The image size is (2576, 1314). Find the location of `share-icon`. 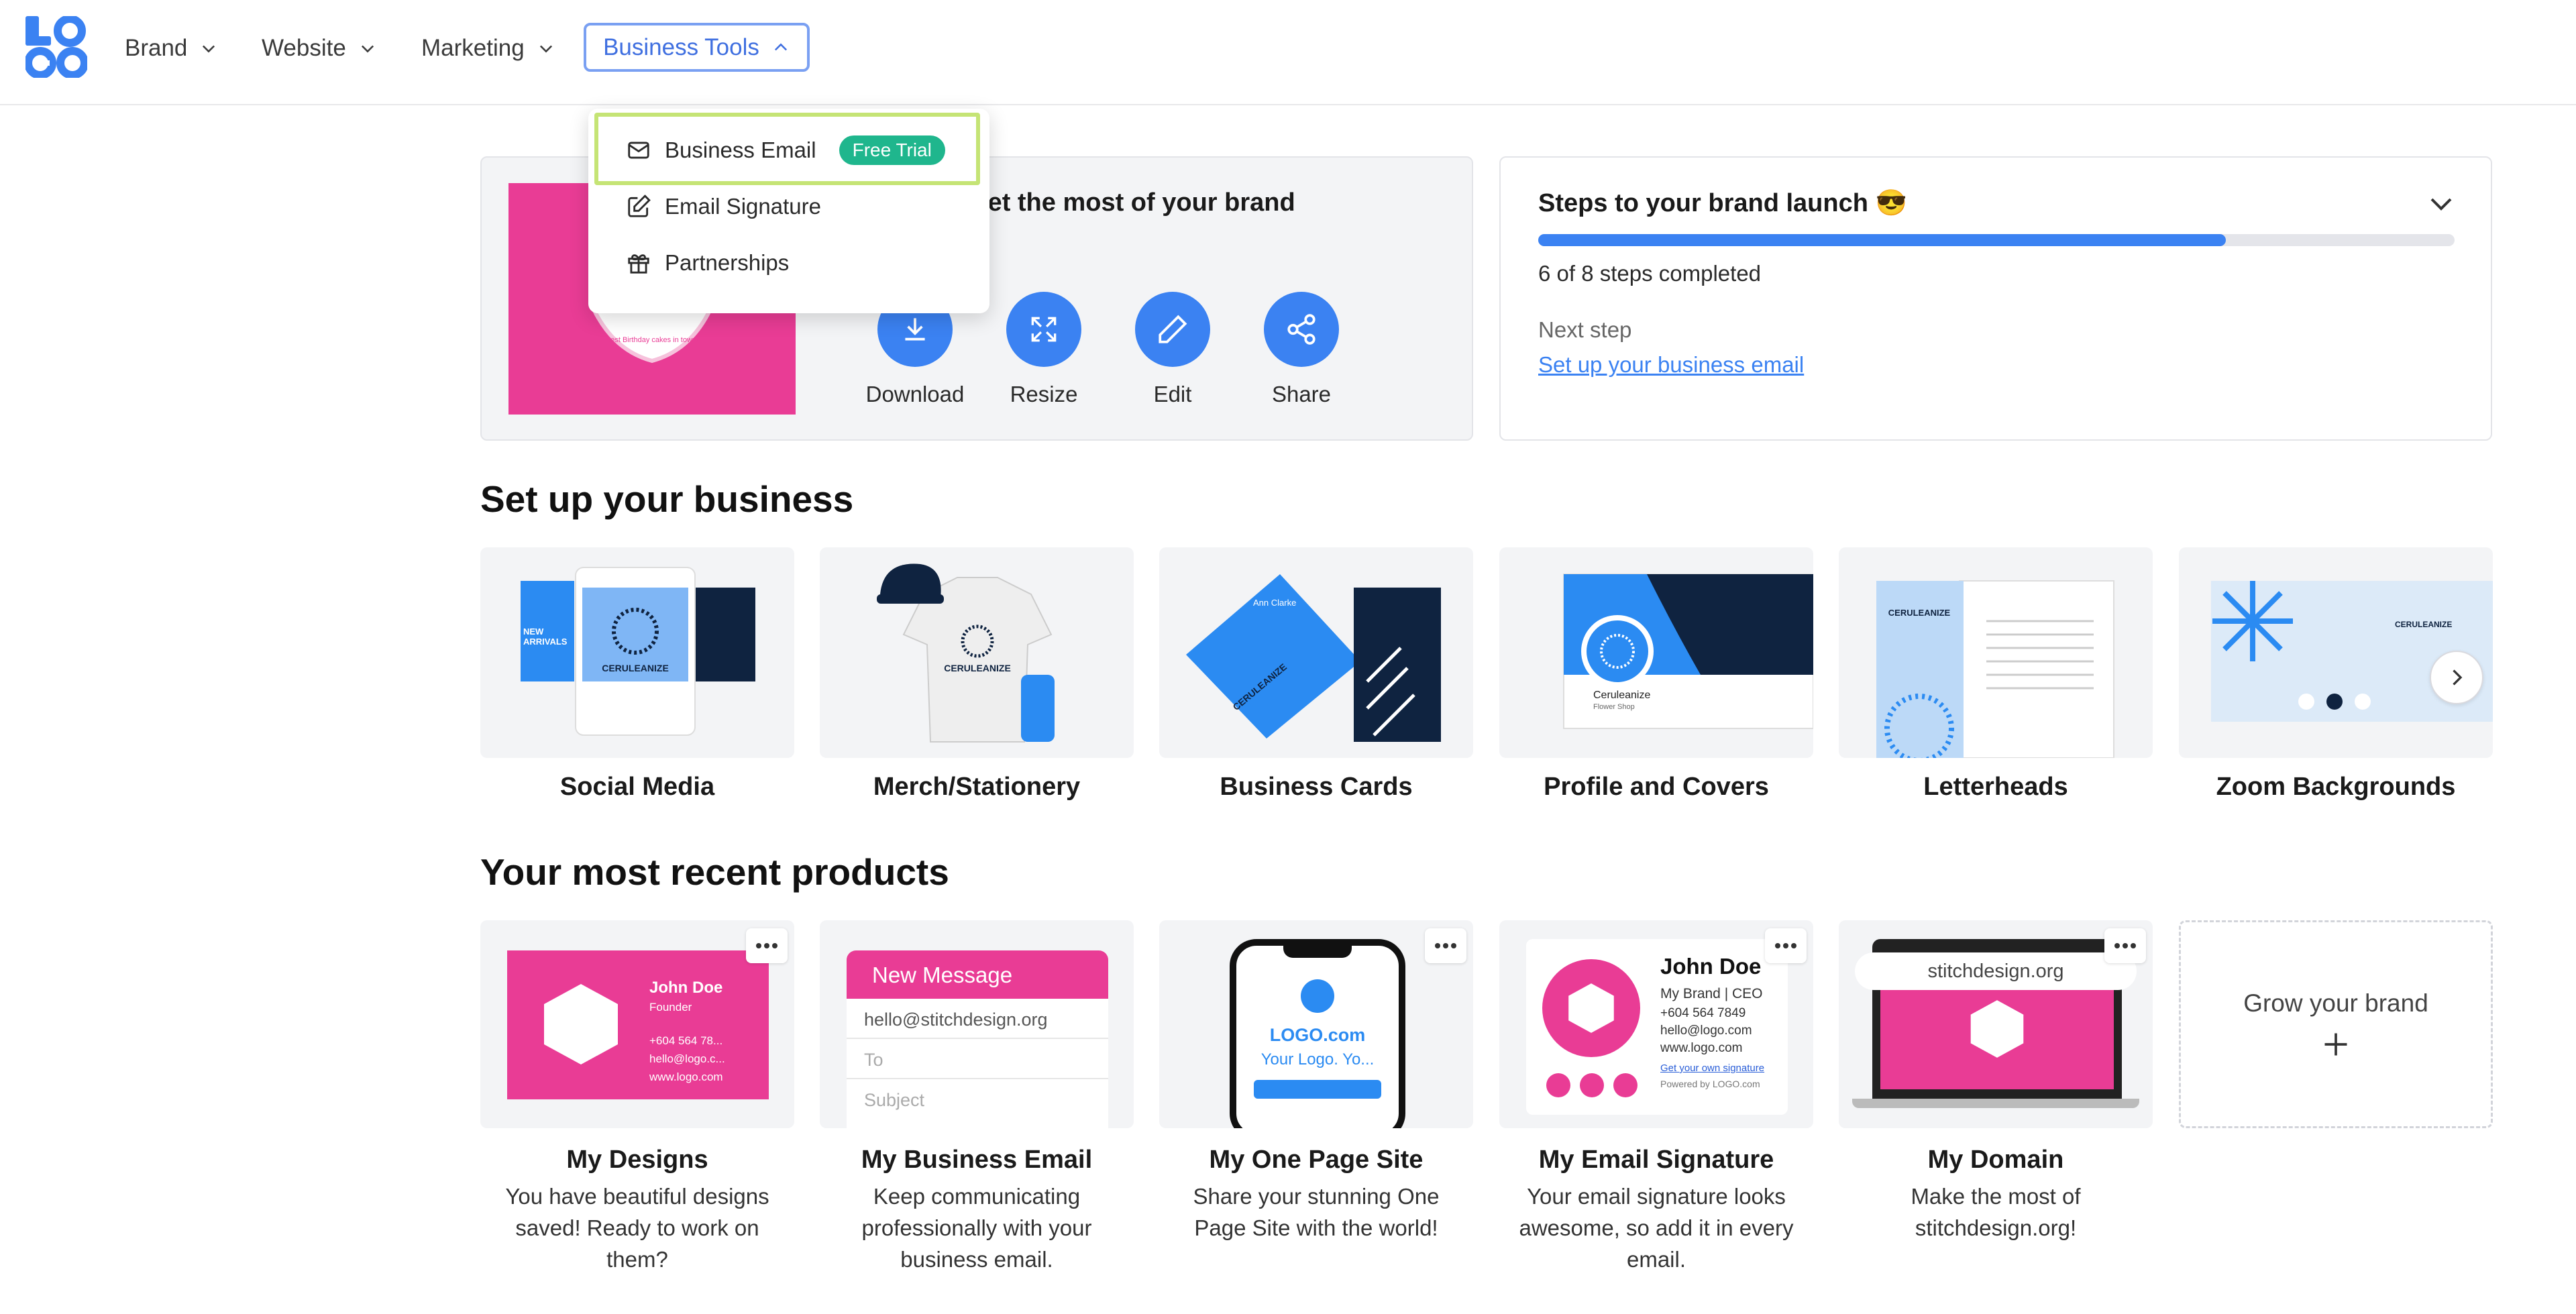

share-icon is located at coordinates (1301, 329).